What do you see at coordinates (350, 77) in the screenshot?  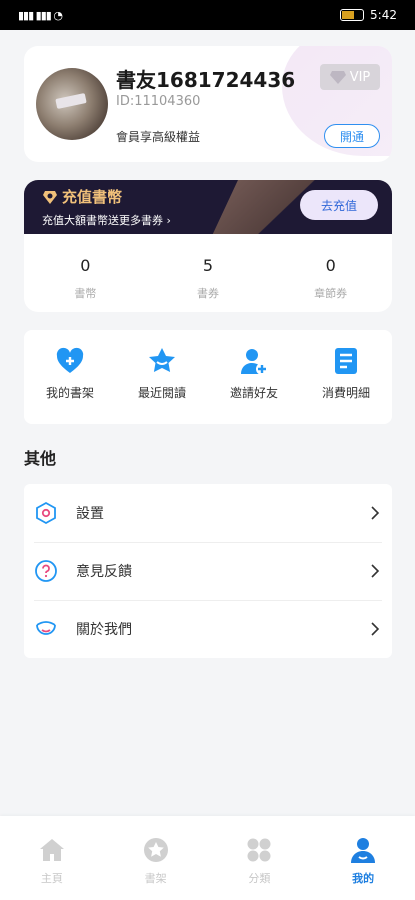 I see `vip-badge: VIP` at bounding box center [350, 77].